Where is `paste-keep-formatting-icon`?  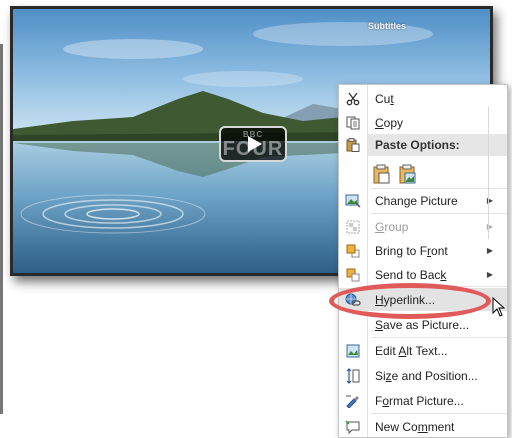 paste-keep-formatting-icon is located at coordinates (382, 176).